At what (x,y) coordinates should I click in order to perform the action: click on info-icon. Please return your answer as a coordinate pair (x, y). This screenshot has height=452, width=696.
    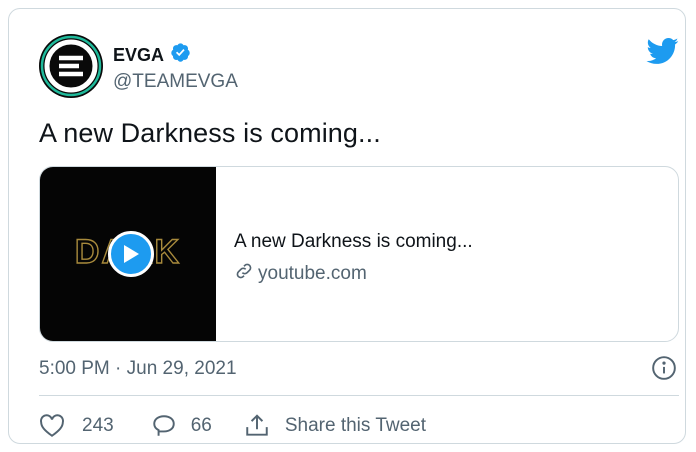
    Looking at the image, I should click on (664, 368).